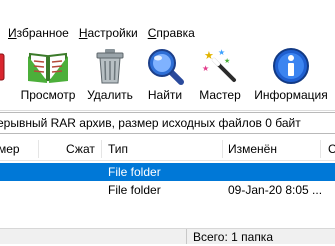 The image size is (335, 246). I want to click on column-size: мер, so click(19, 149).